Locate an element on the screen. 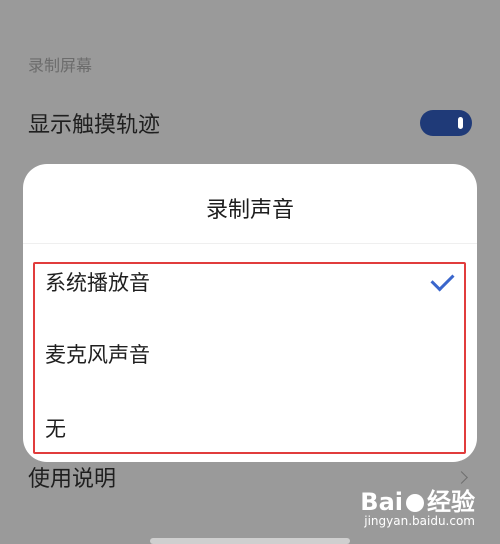  toggle-switch-show-touch-trail is located at coordinates (446, 123).